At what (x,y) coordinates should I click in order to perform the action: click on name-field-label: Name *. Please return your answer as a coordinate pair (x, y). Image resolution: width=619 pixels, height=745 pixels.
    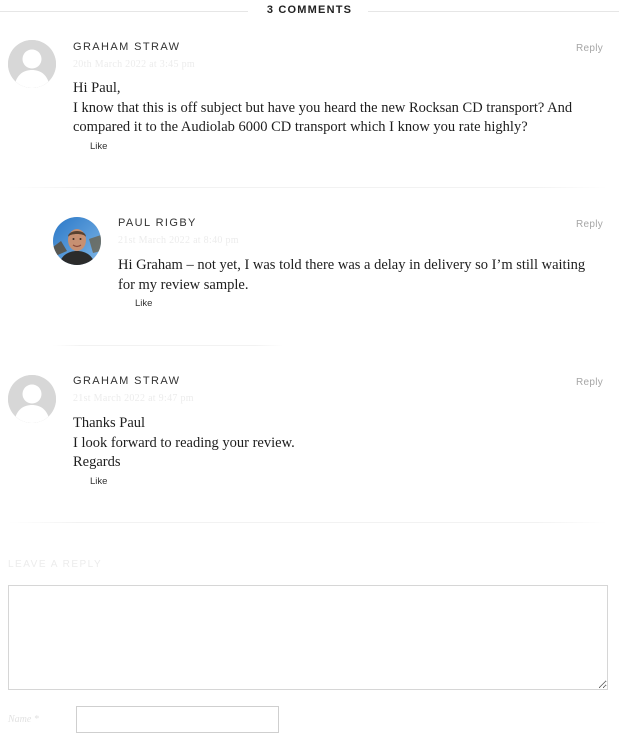
    Looking at the image, I should click on (23, 719).